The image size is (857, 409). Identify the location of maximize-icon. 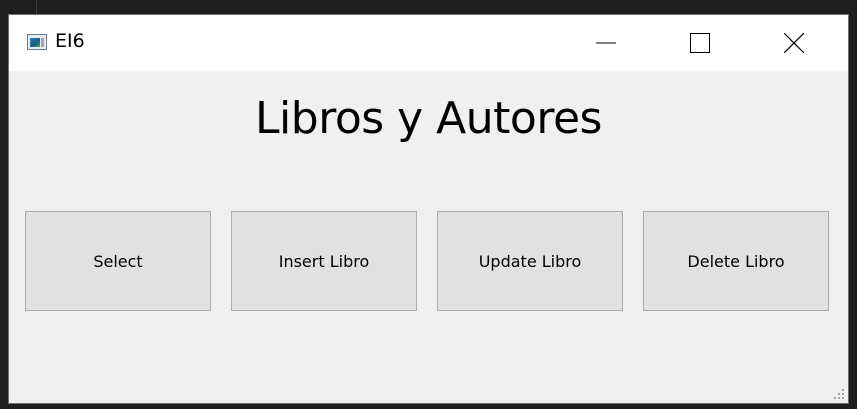
(700, 43).